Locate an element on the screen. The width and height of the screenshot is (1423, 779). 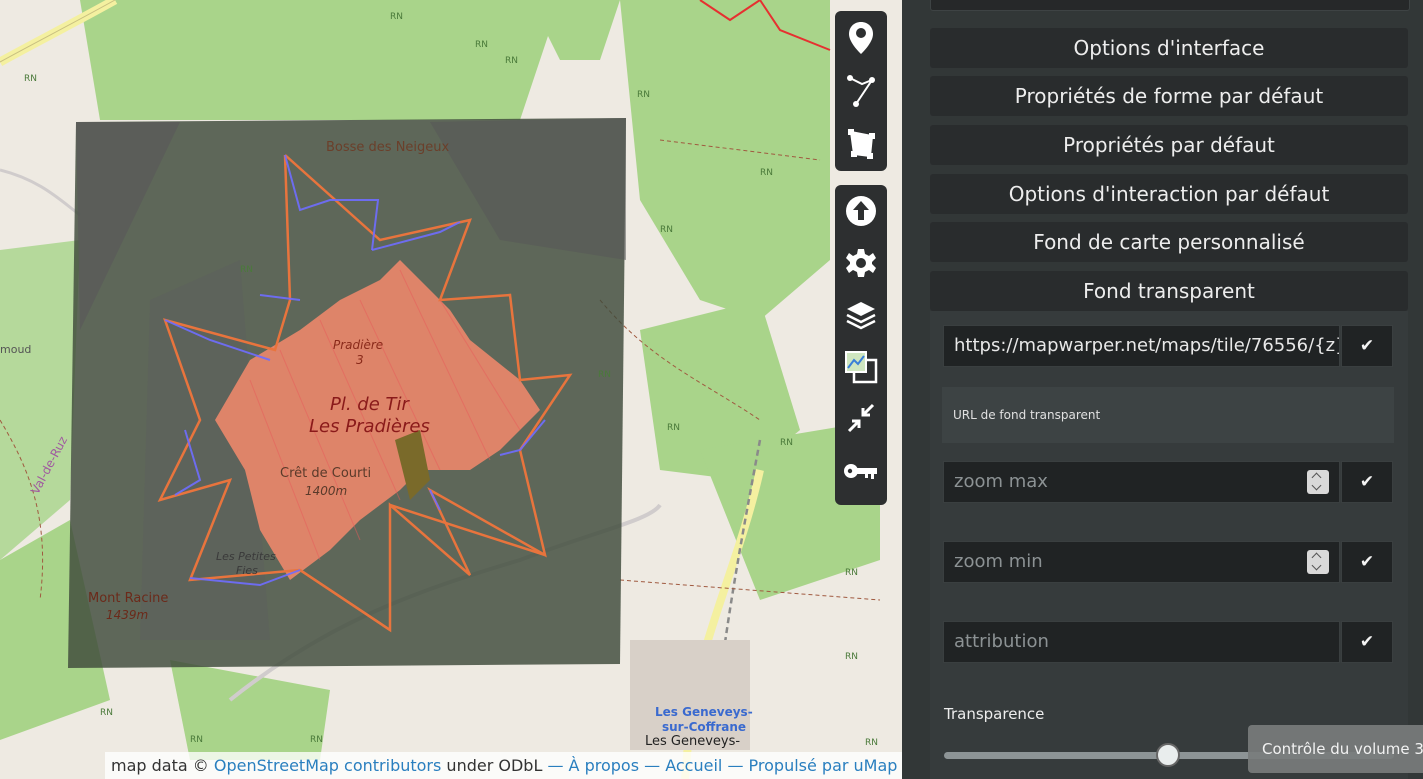
zoom-min-confirm-button: ✔ is located at coordinates (1367, 562).